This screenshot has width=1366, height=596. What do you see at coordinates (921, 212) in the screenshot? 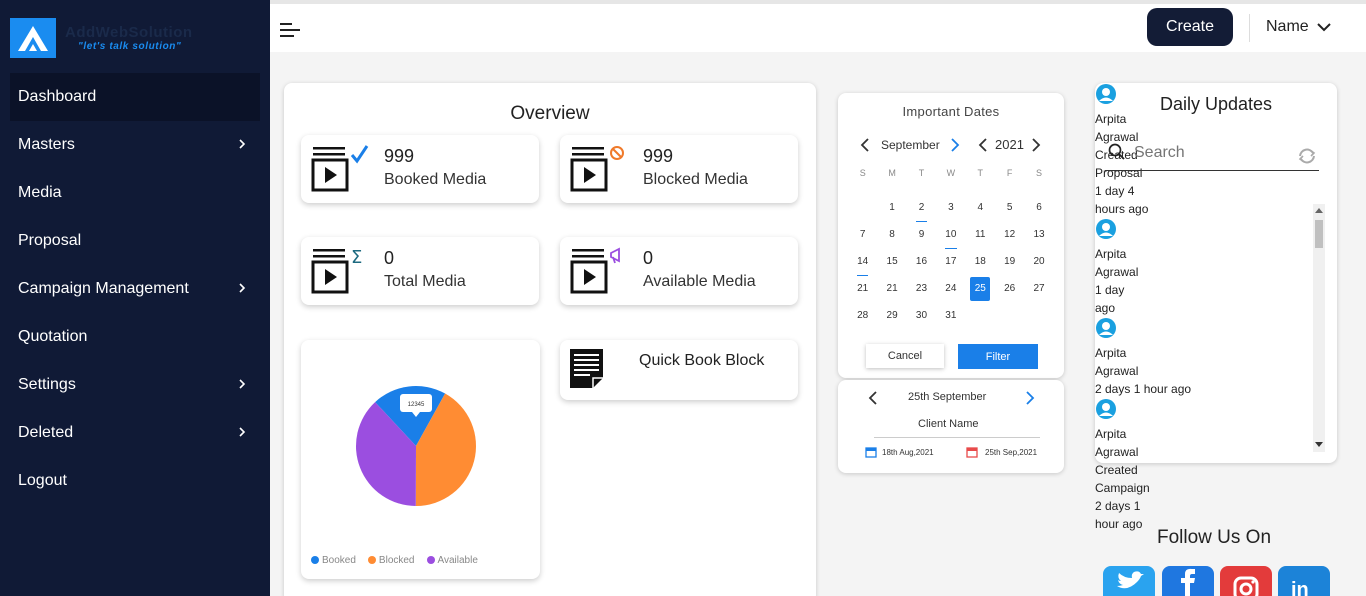
I see `calendar-day: 2` at bounding box center [921, 212].